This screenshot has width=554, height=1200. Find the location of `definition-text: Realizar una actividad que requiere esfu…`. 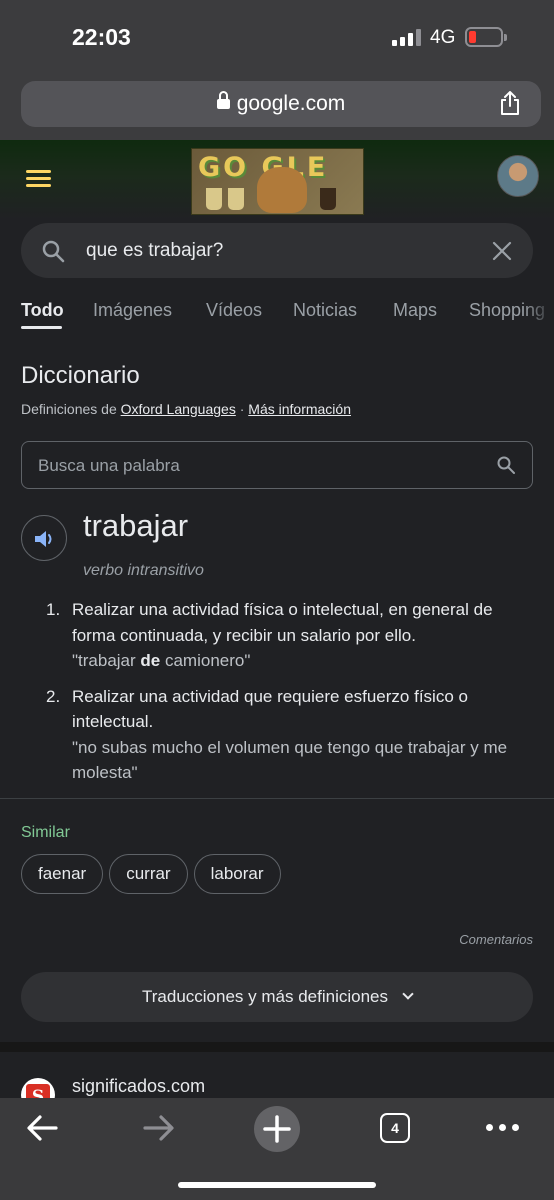

definition-text: Realizar una actividad que requiere esfu… is located at coordinates (270, 709).